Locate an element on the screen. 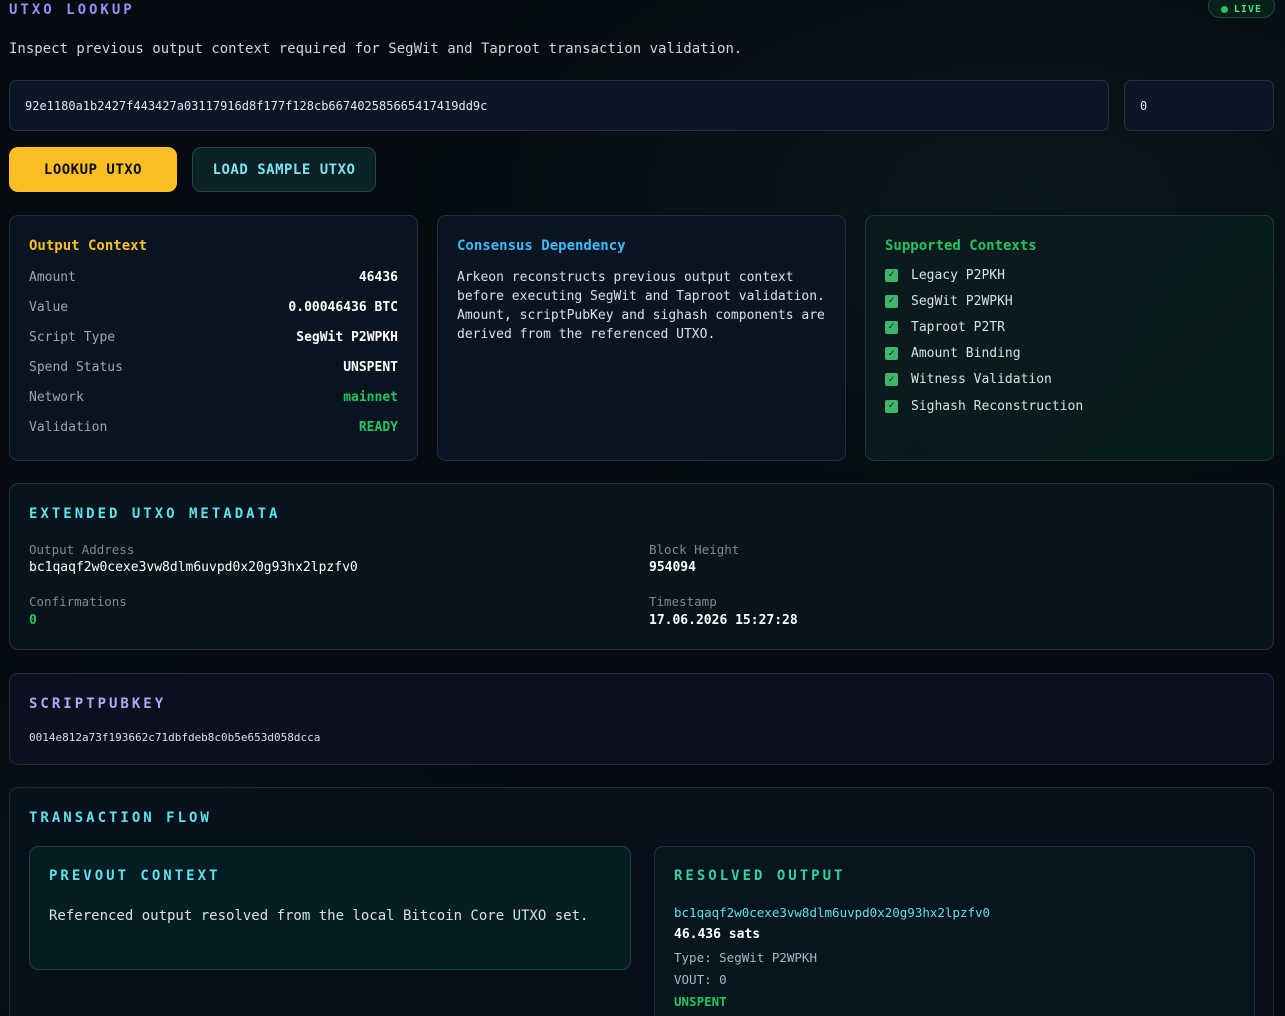 Image resolution: width=1285 pixels, height=1016 pixels. output-context-title: Output Context is located at coordinates (88, 246).